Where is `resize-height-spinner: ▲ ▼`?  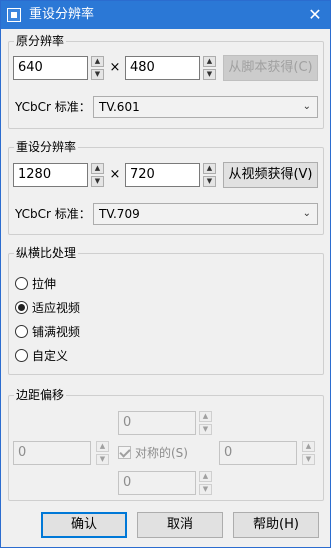 resize-height-spinner: ▲ ▼ is located at coordinates (209, 175).